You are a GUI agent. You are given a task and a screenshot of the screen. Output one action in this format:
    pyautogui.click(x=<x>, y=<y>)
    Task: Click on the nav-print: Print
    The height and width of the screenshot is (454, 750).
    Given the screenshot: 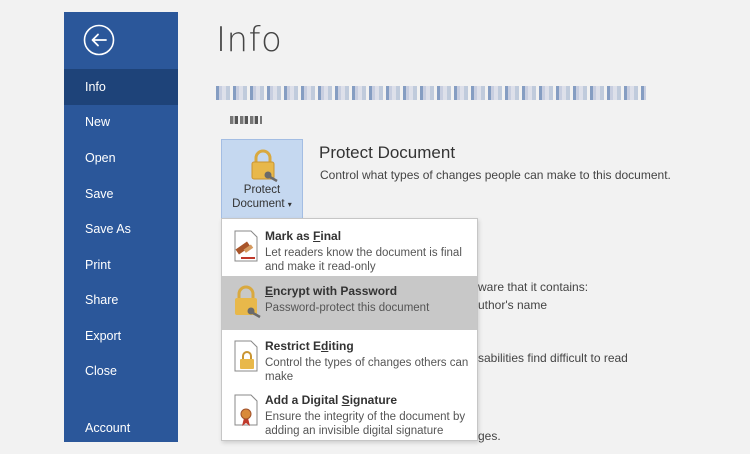 What is the action you would take?
    pyautogui.click(x=121, y=265)
    